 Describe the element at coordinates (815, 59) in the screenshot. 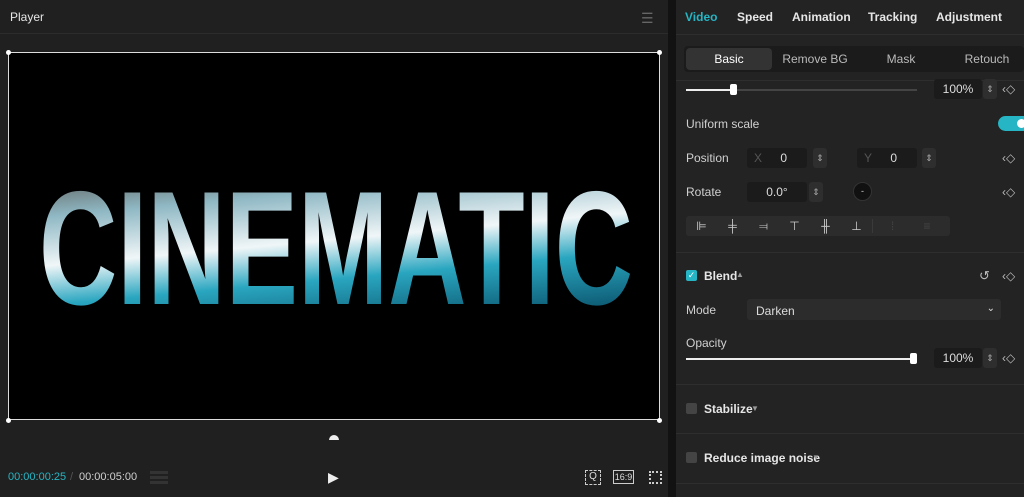

I see `subtab-remove-bg: Remove BG` at that location.